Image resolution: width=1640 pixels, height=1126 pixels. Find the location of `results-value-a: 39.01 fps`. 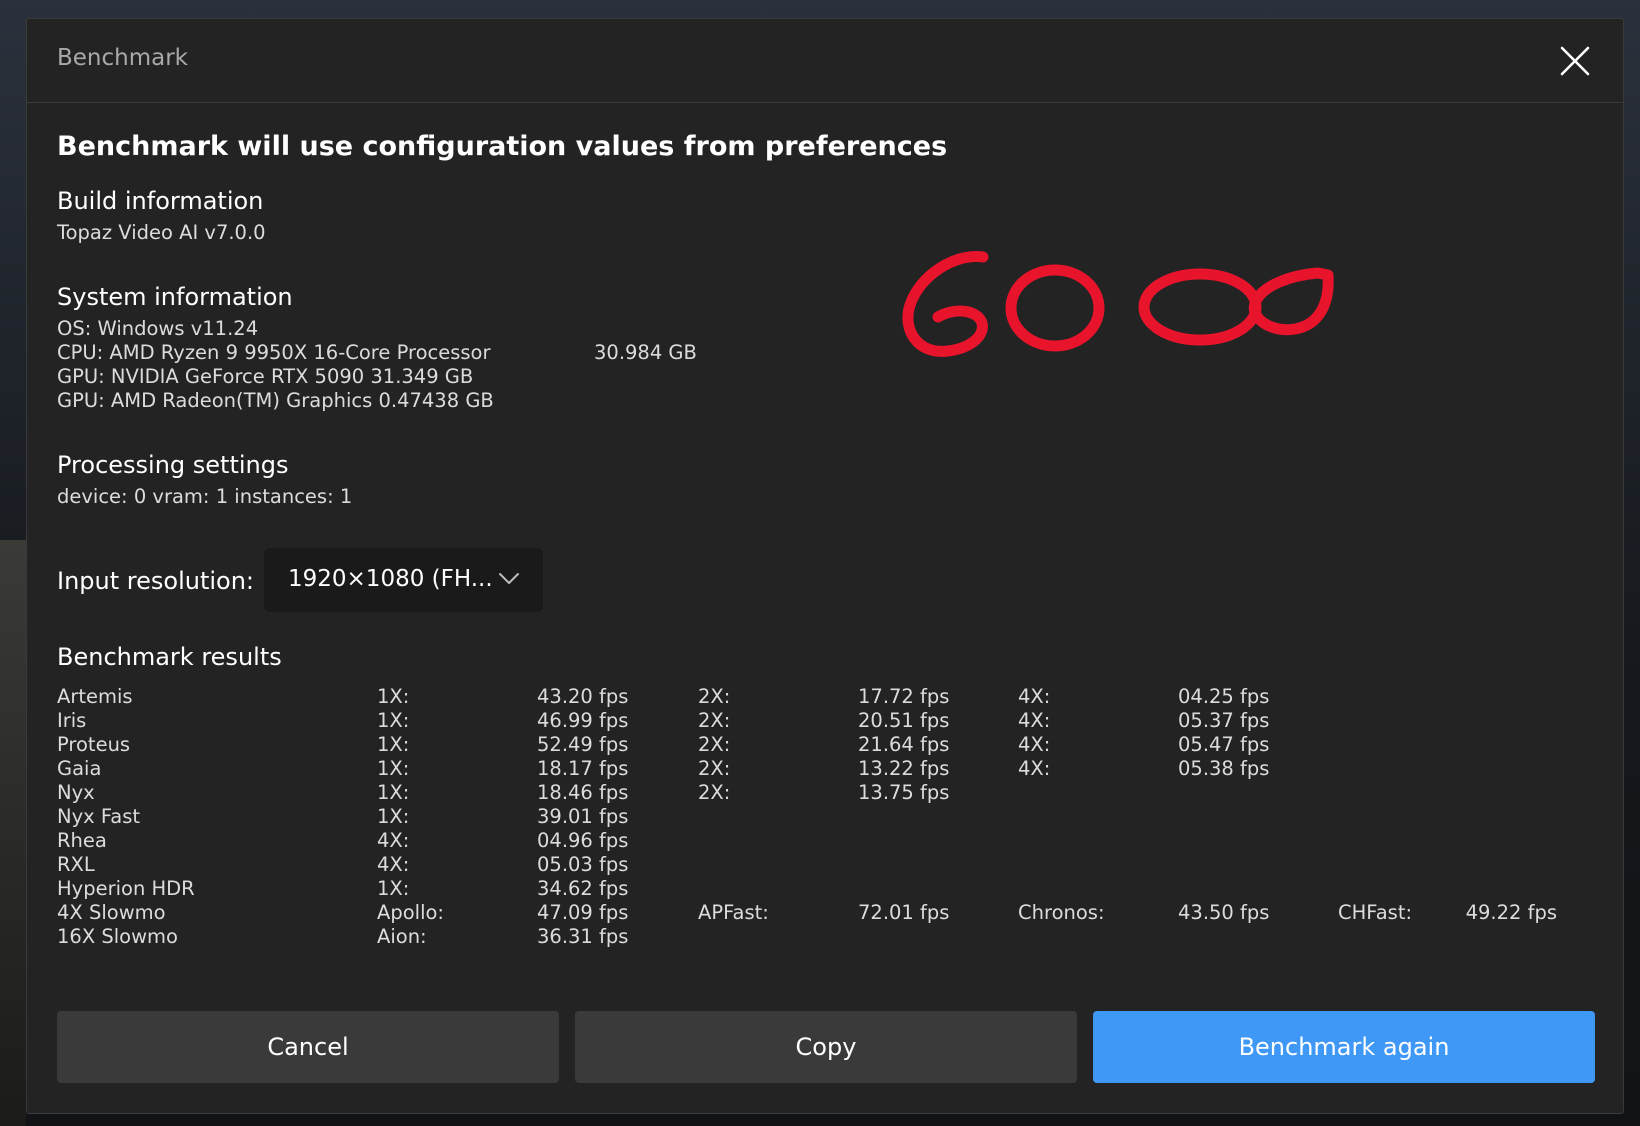

results-value-a: 39.01 fps is located at coordinates (583, 816).